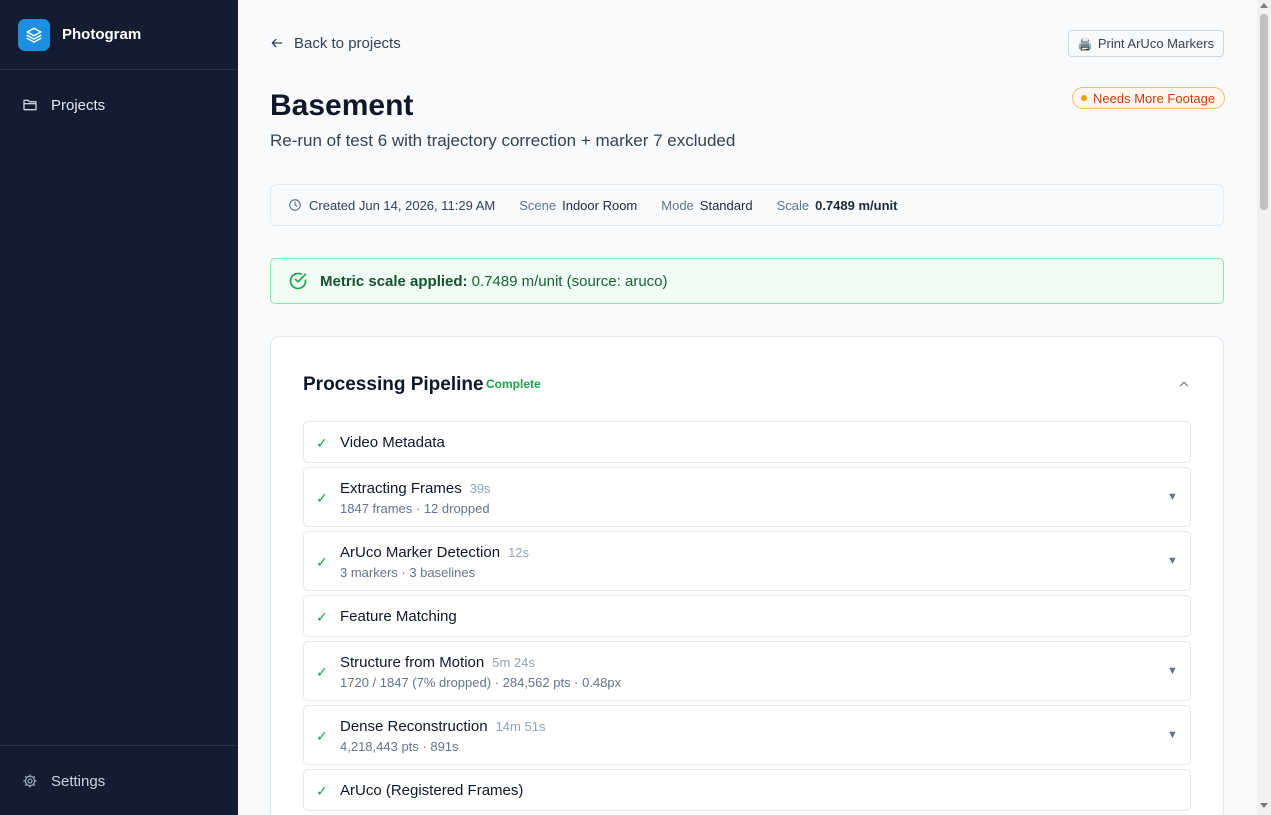  What do you see at coordinates (398, 616) in the screenshot?
I see `step-name: Feature Matching` at bounding box center [398, 616].